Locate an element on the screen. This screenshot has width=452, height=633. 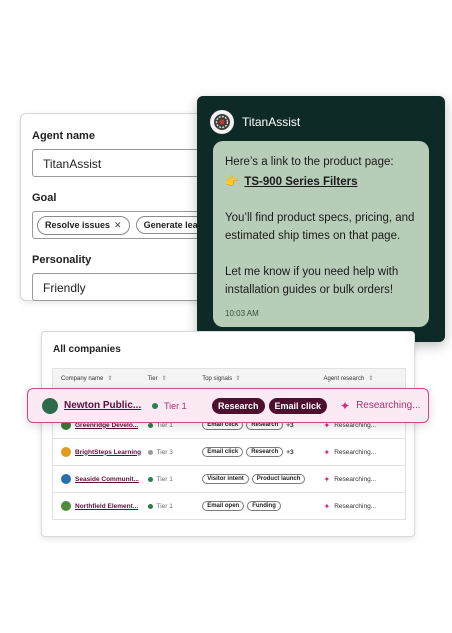
column-header-label: Company name is located at coordinates (82, 378).